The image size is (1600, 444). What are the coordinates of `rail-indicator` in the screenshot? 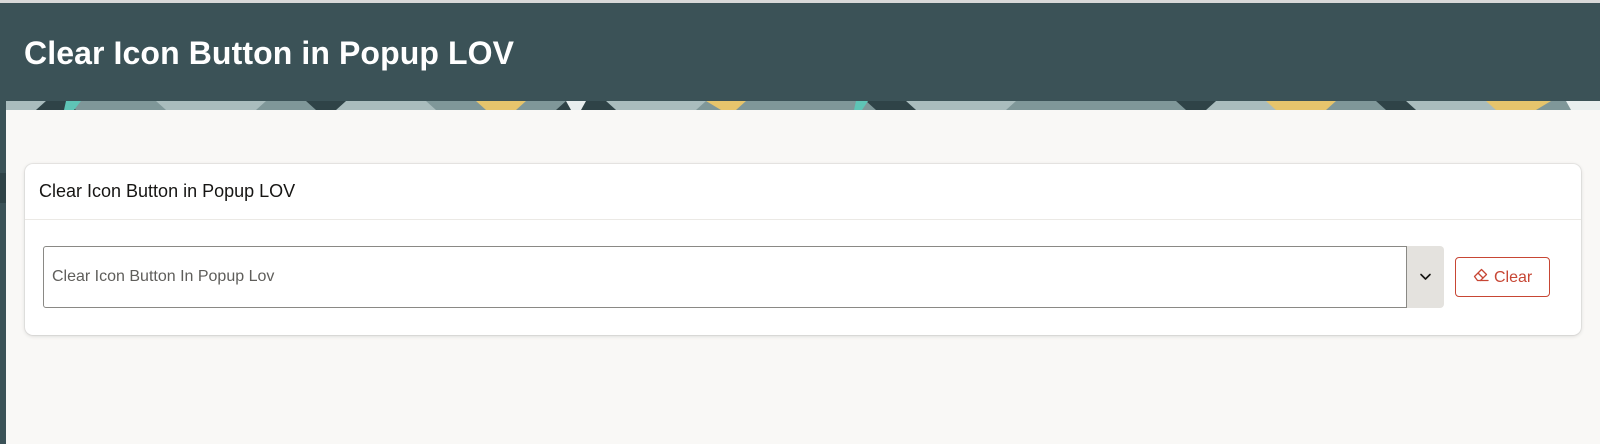 It's located at (3, 188).